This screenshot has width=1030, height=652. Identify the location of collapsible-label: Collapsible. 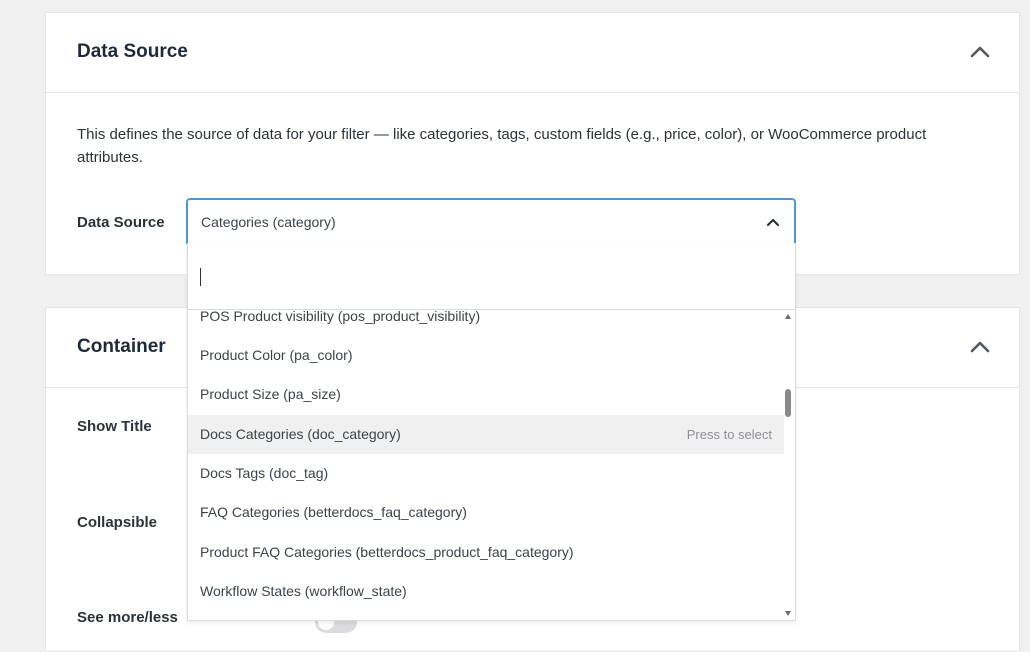
(117, 522).